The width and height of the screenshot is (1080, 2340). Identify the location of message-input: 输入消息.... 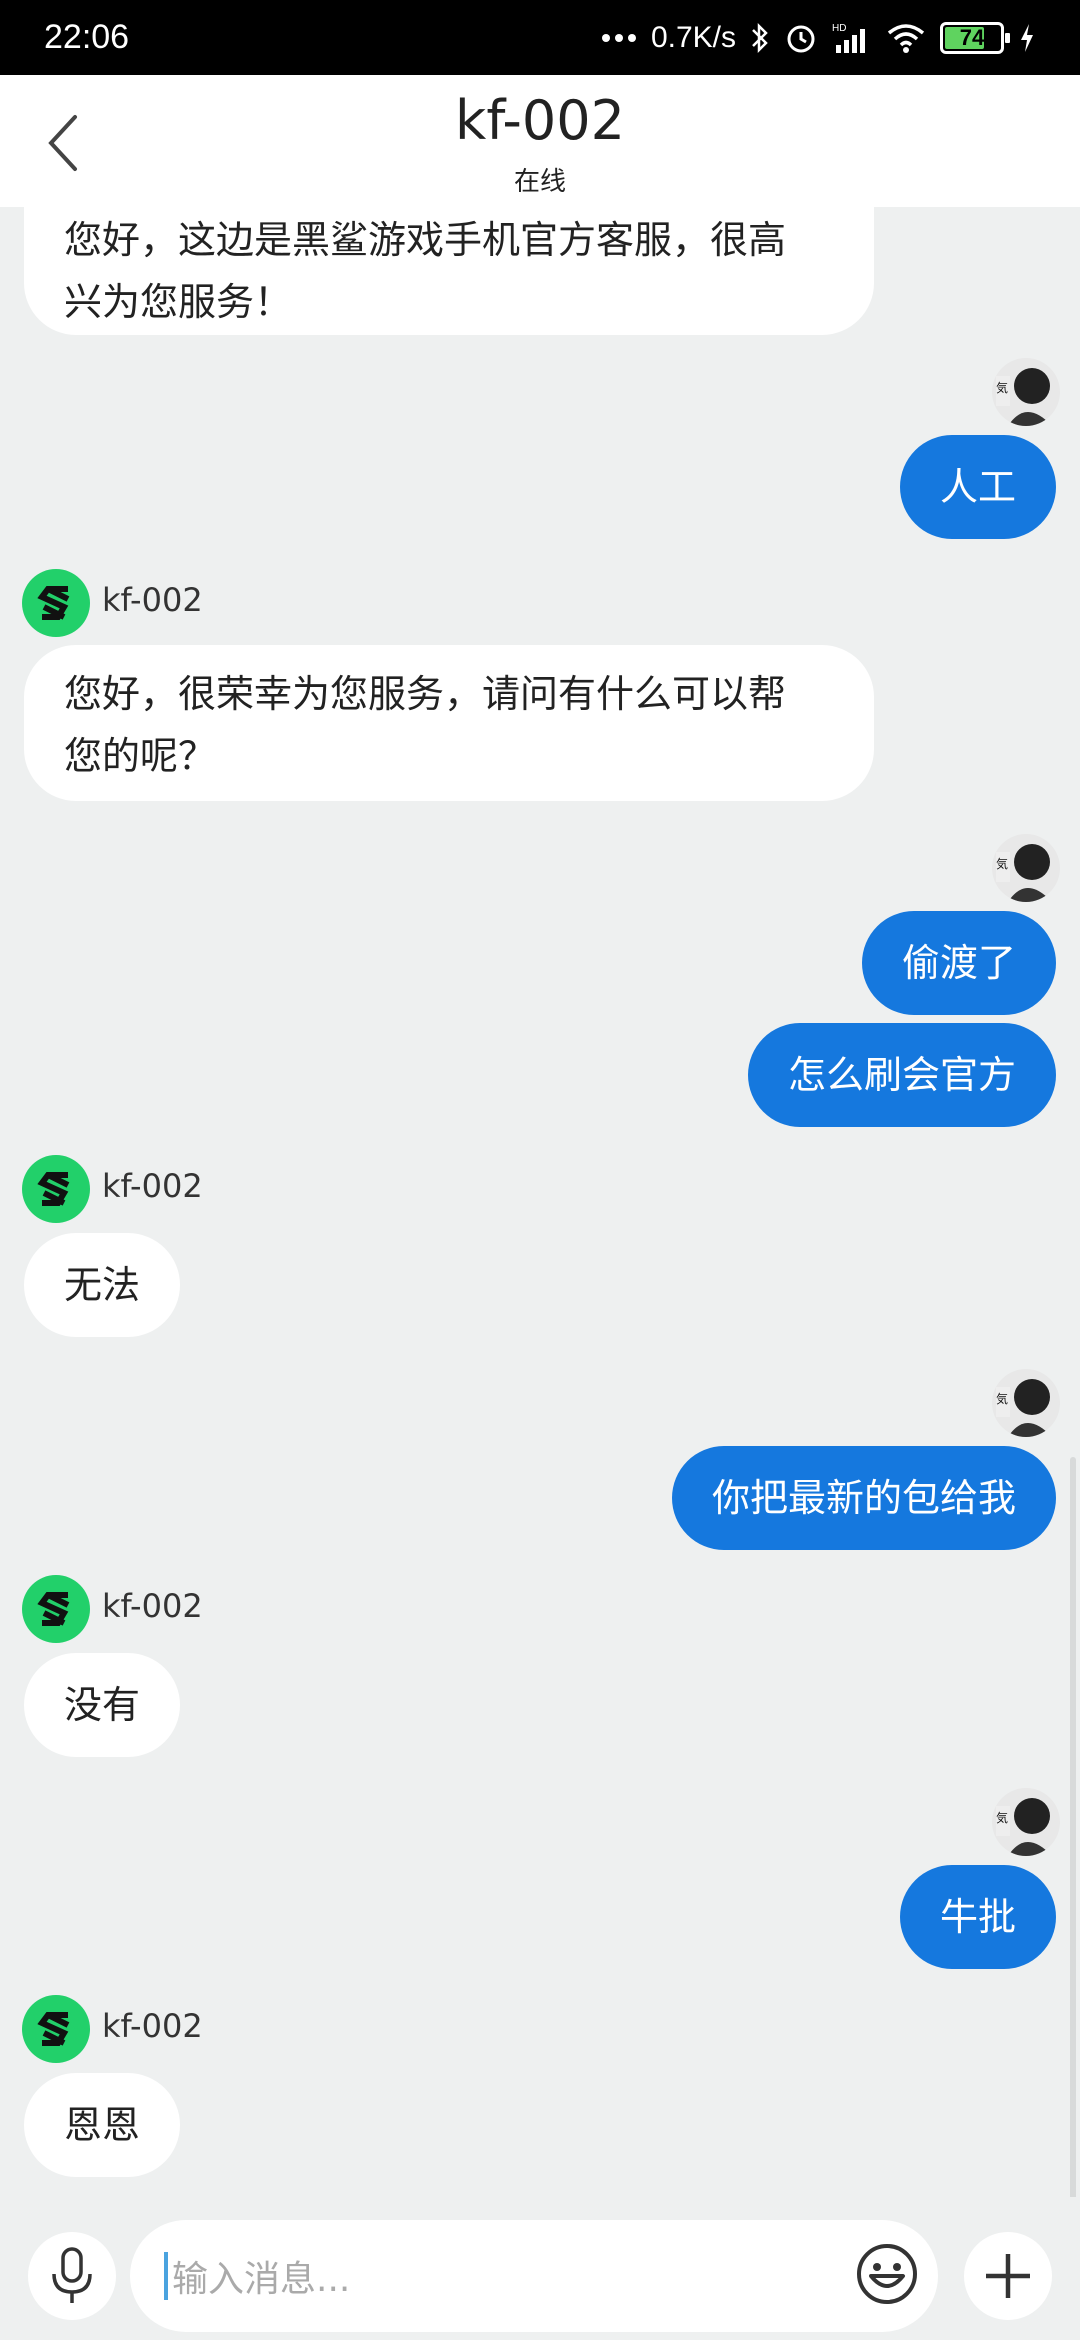
(534, 2276).